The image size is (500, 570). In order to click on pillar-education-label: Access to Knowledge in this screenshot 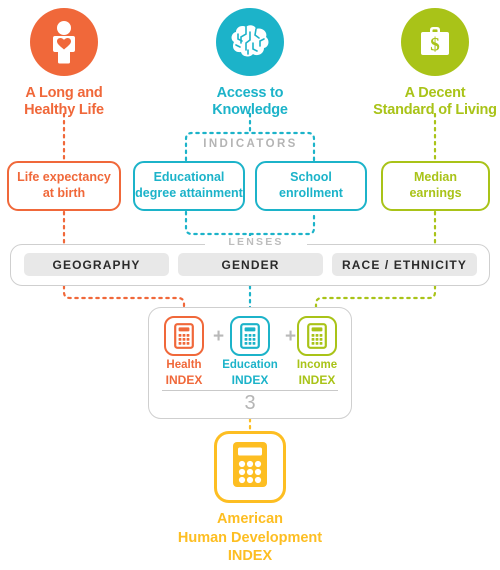, I will do `click(250, 102)`.